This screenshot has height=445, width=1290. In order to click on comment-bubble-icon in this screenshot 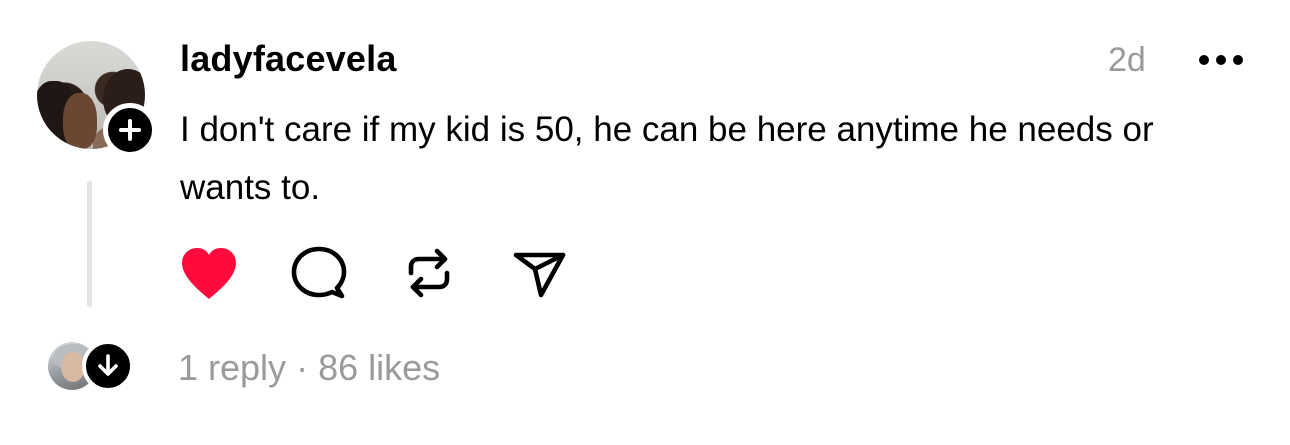, I will do `click(319, 272)`.